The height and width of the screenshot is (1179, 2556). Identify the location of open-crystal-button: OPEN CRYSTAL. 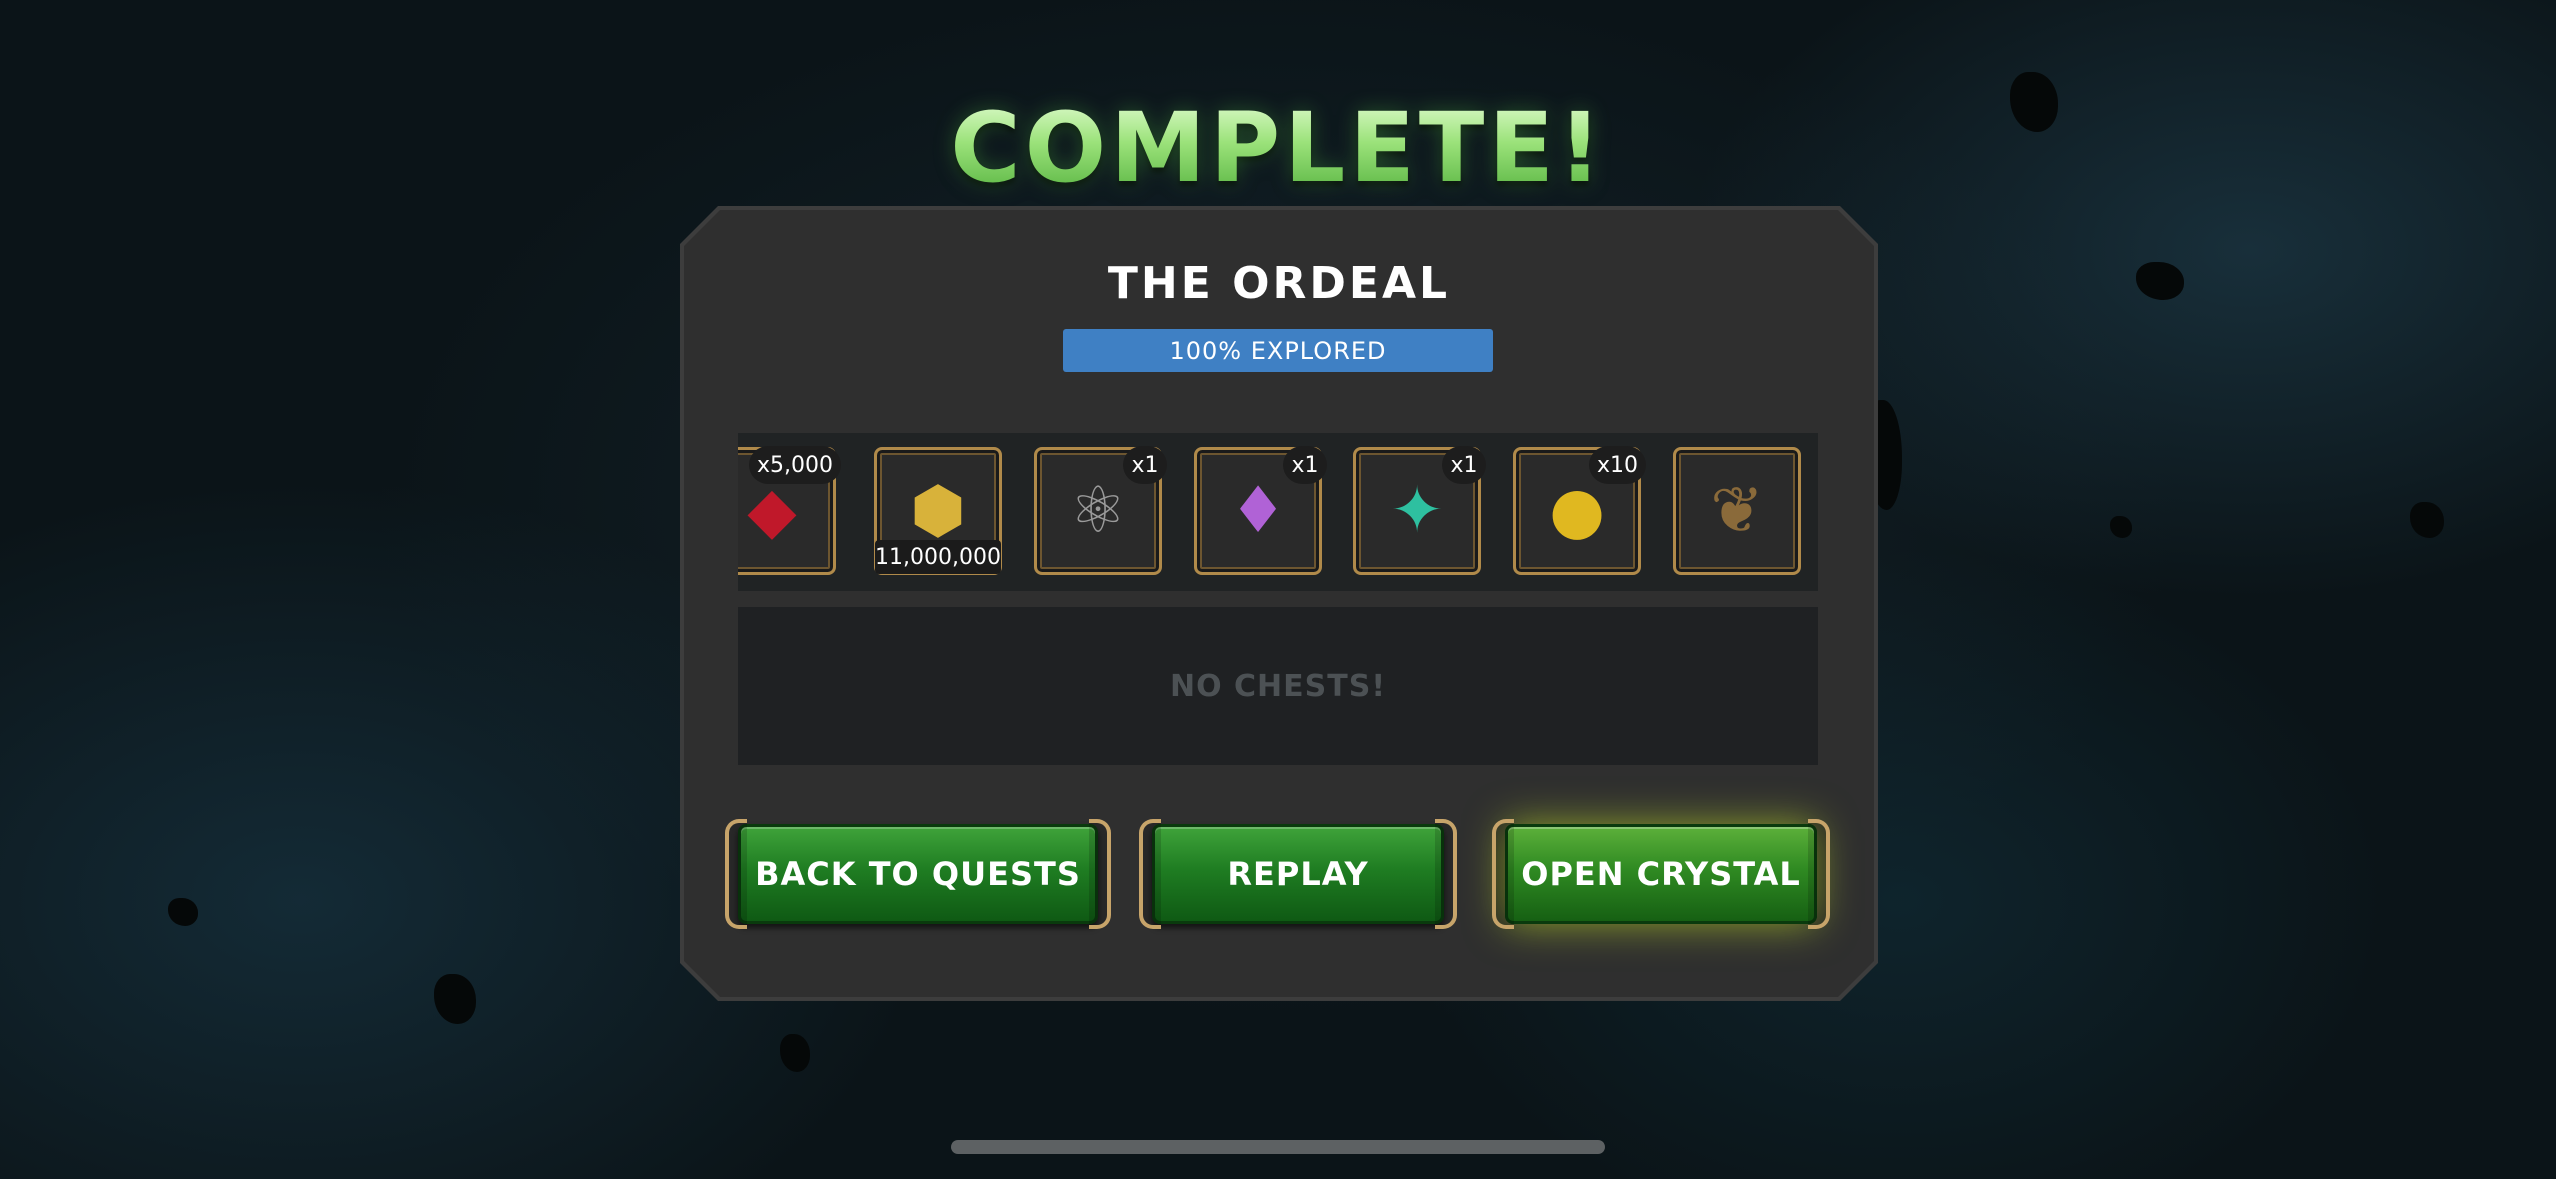
(1661, 874).